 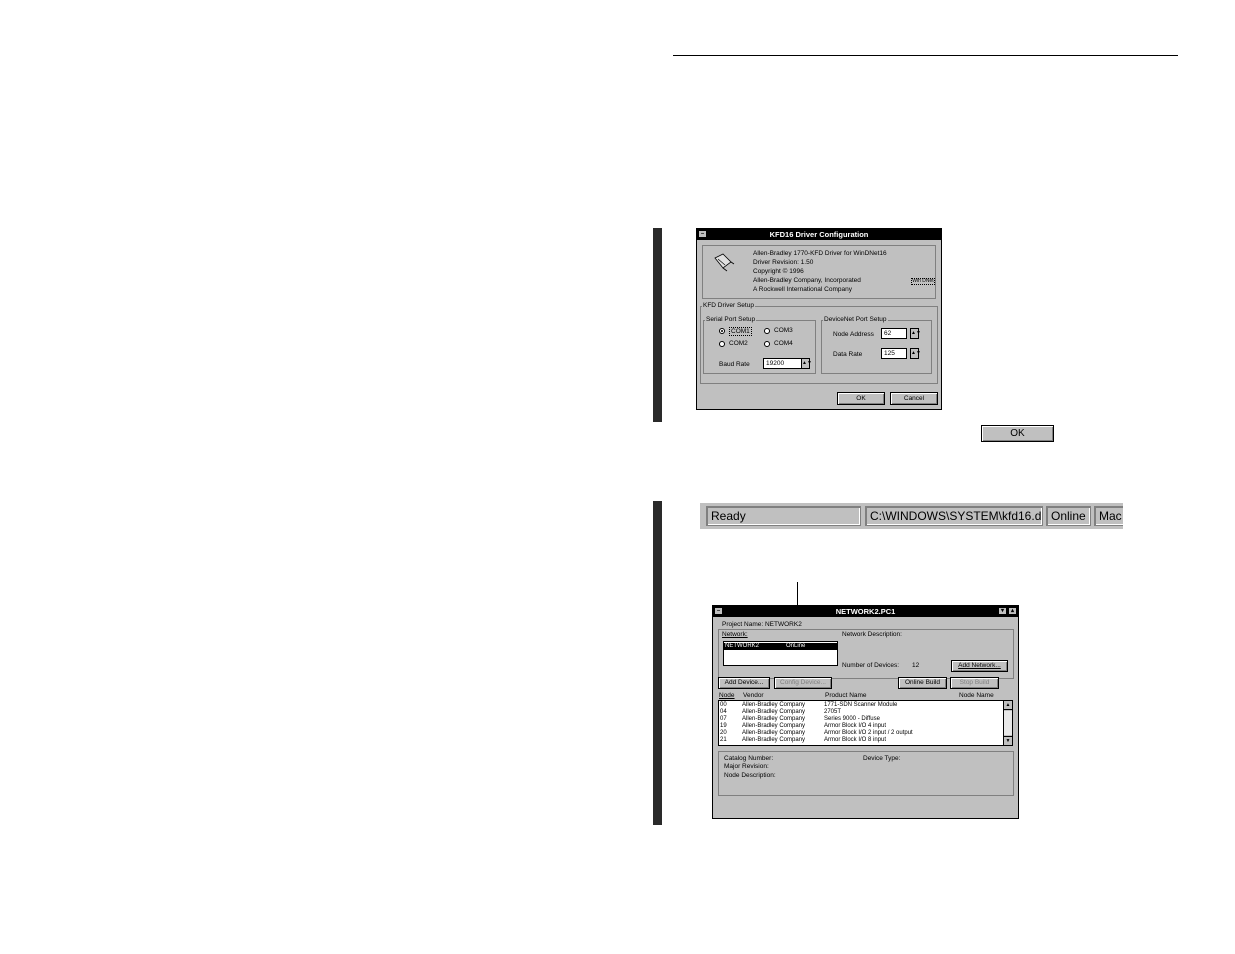 What do you see at coordinates (861, 398) in the screenshot?
I see `dialog-ok-button: OK` at bounding box center [861, 398].